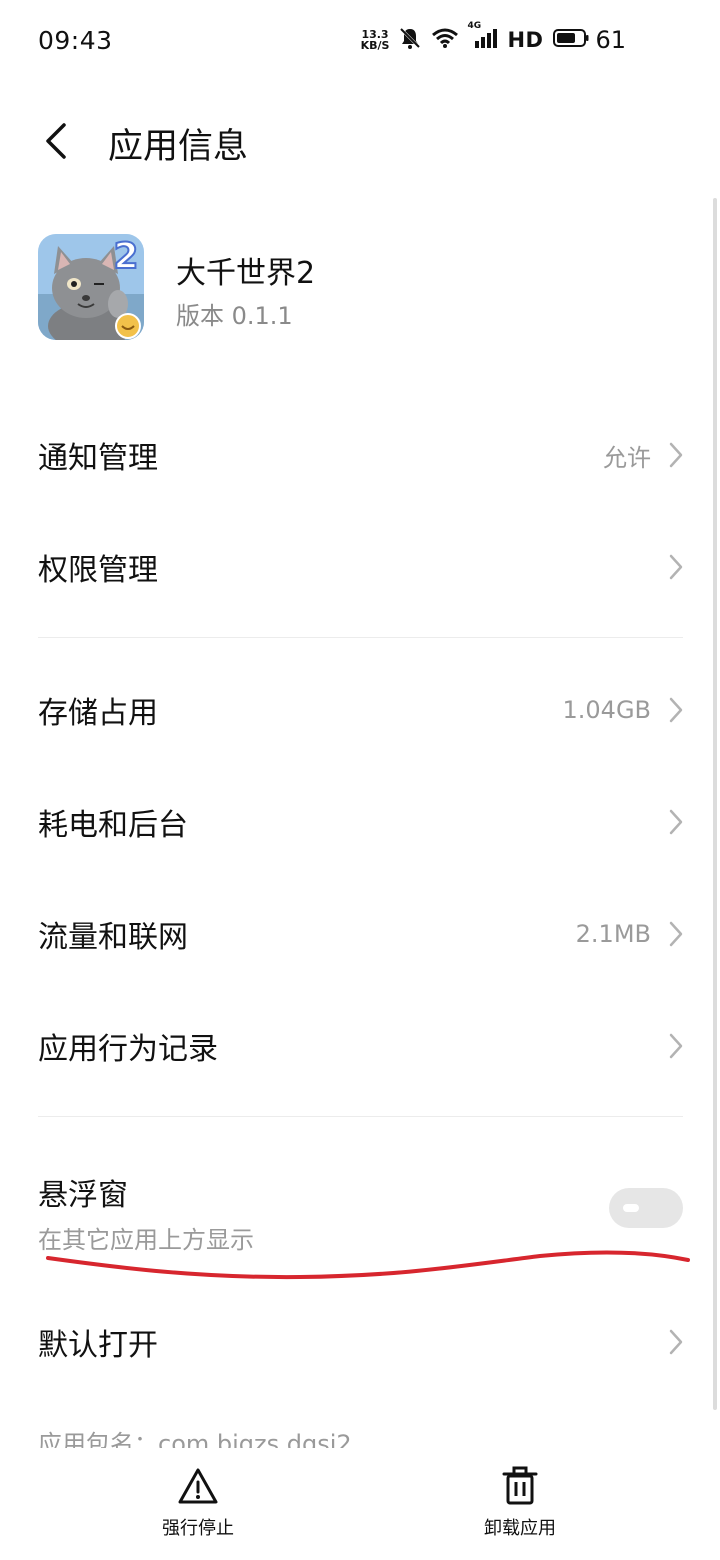 The height and width of the screenshot is (1560, 720). I want to click on row-label: 流量和联网, so click(113, 937).